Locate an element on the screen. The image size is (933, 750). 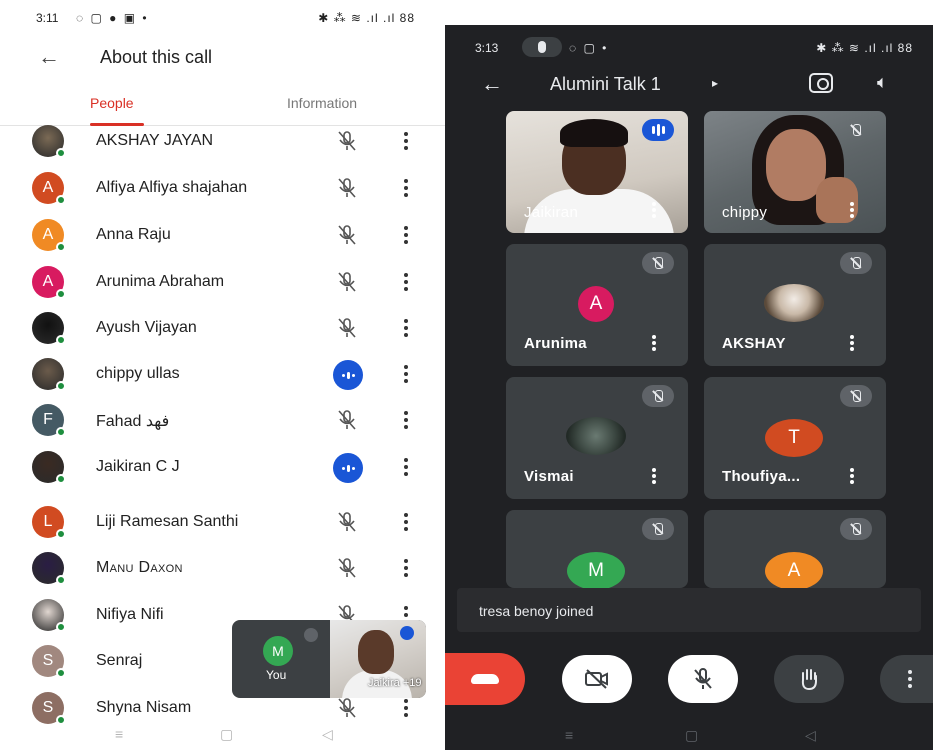
participant-row: A Anna Raju is located at coordinates (222, 236).